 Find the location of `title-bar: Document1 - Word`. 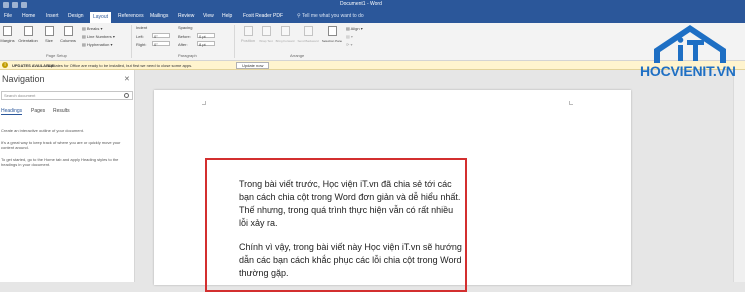

title-bar: Document1 - Word is located at coordinates (372, 5).